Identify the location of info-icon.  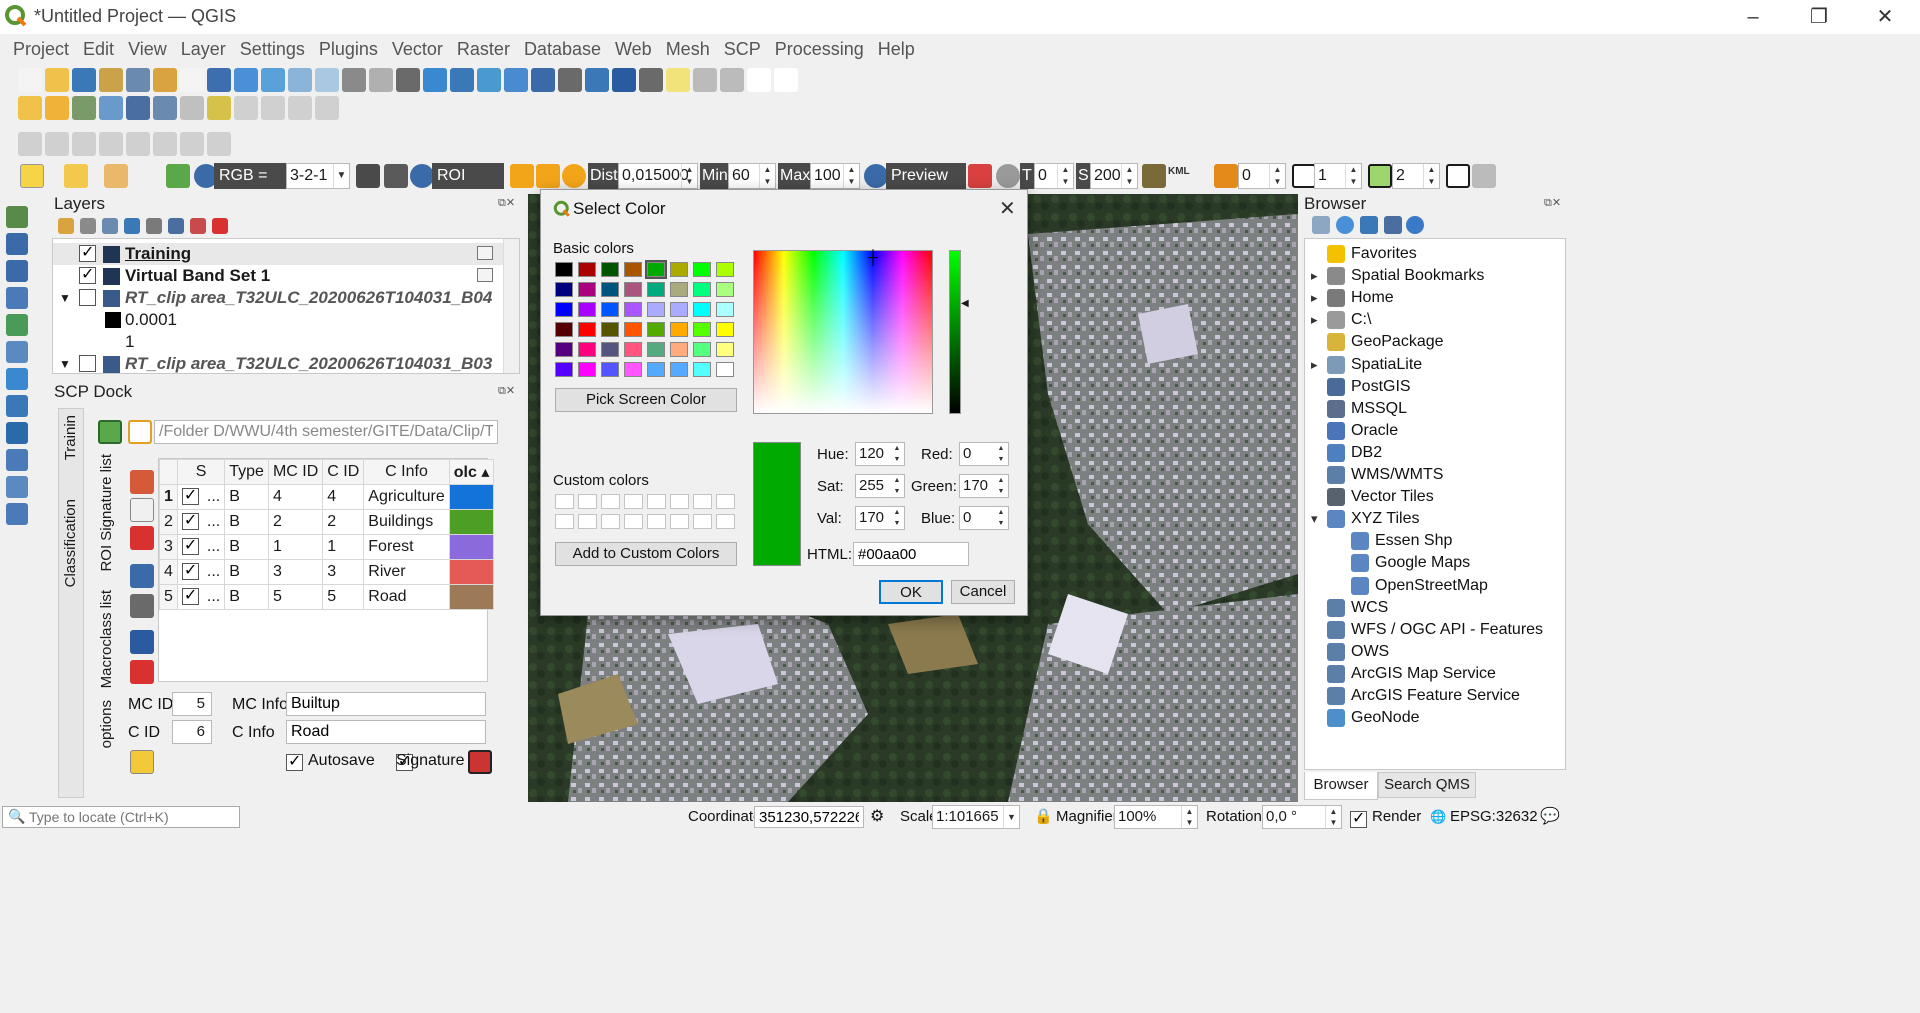
(1415, 225).